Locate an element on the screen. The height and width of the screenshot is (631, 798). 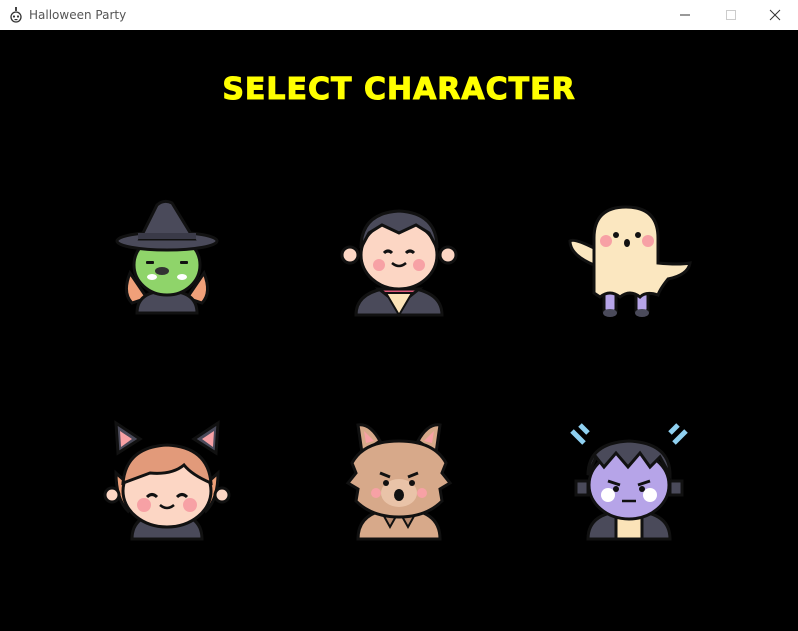
maximize-button is located at coordinates (731, 15).